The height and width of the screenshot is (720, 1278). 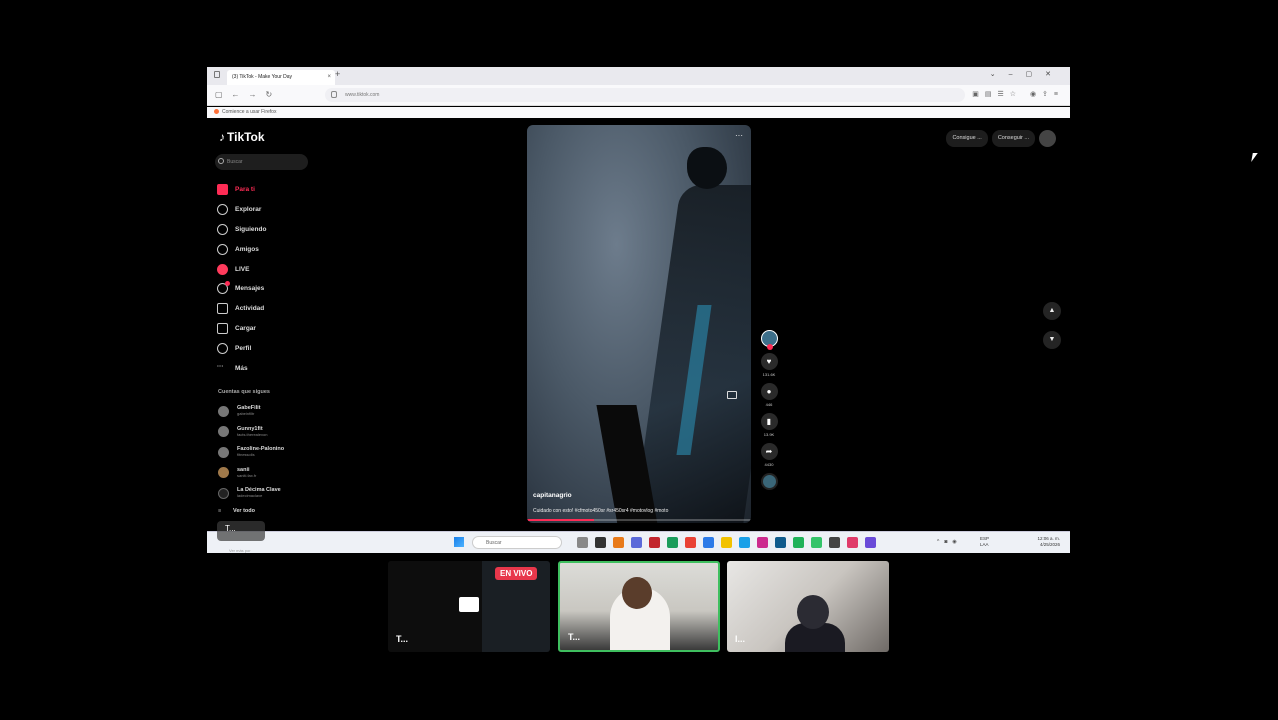 I want to click on sidebar-item-label: Perfil, so click(x=243, y=348).